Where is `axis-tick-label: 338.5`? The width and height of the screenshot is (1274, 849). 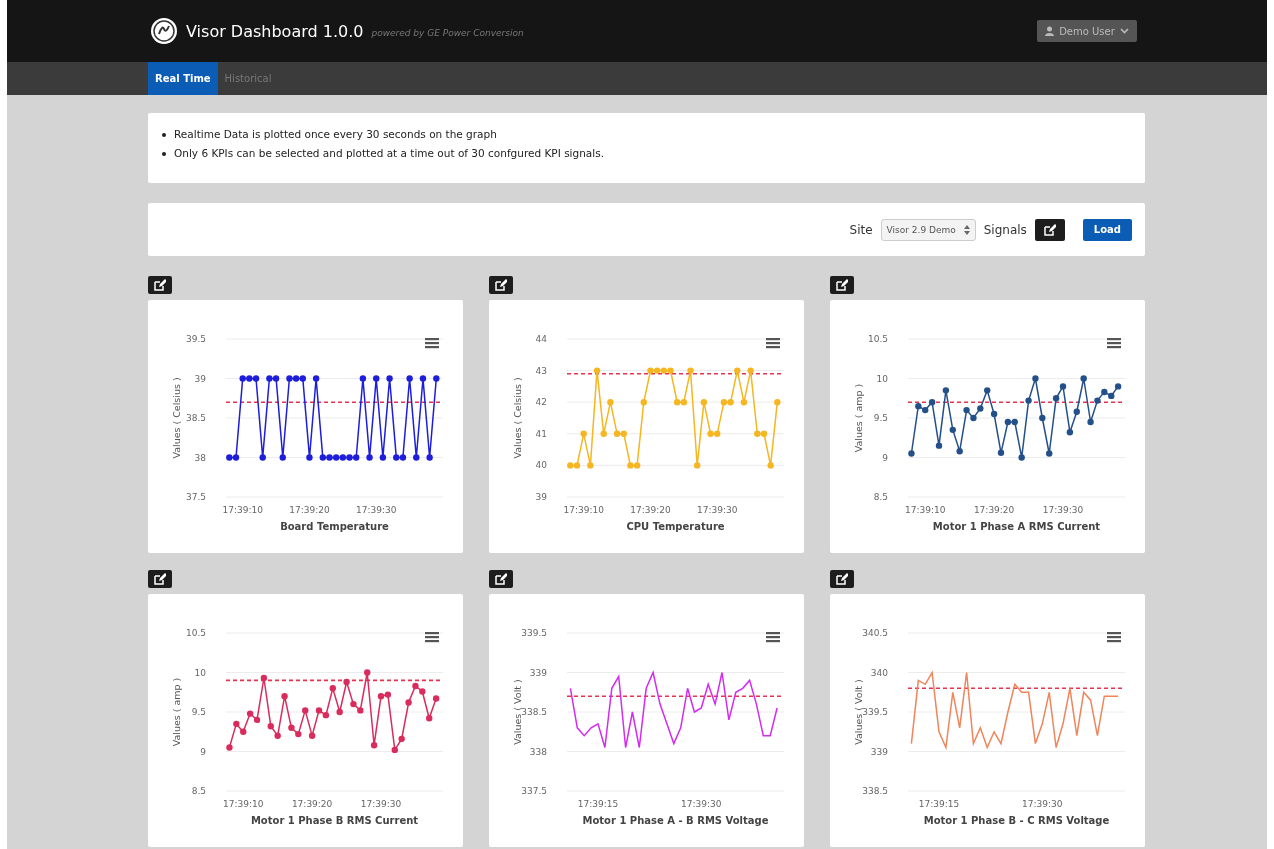
axis-tick-label: 338.5 is located at coordinates (534, 712).